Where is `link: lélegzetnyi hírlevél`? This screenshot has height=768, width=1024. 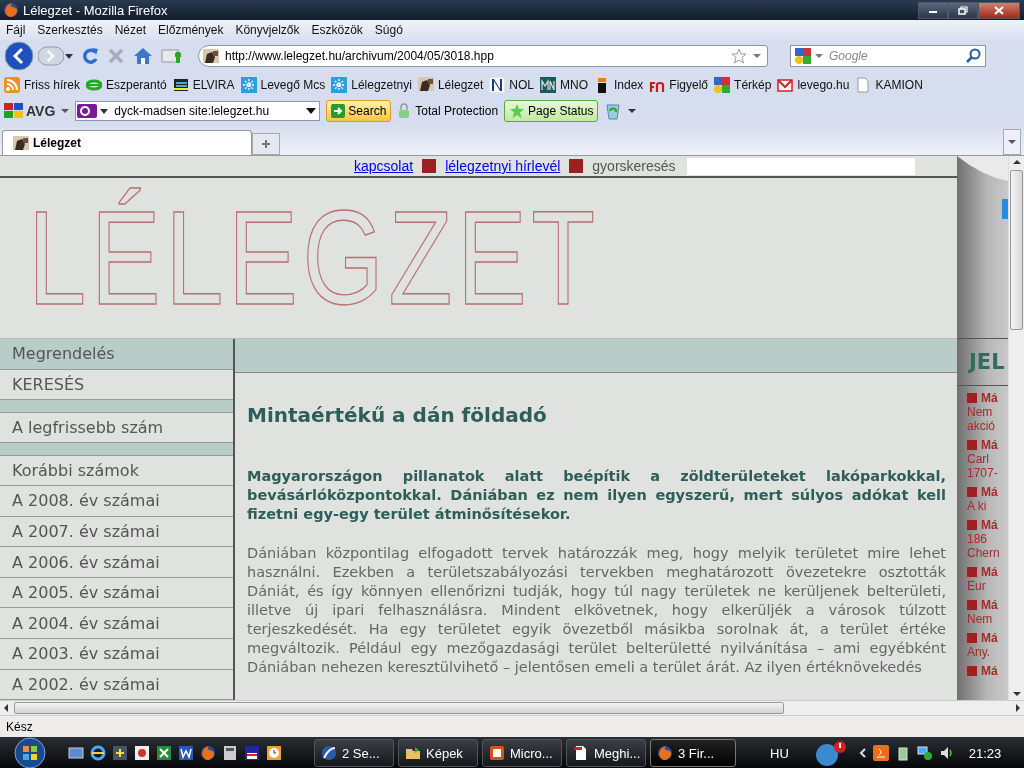 link: lélegzetnyi hírlevél is located at coordinates (503, 166).